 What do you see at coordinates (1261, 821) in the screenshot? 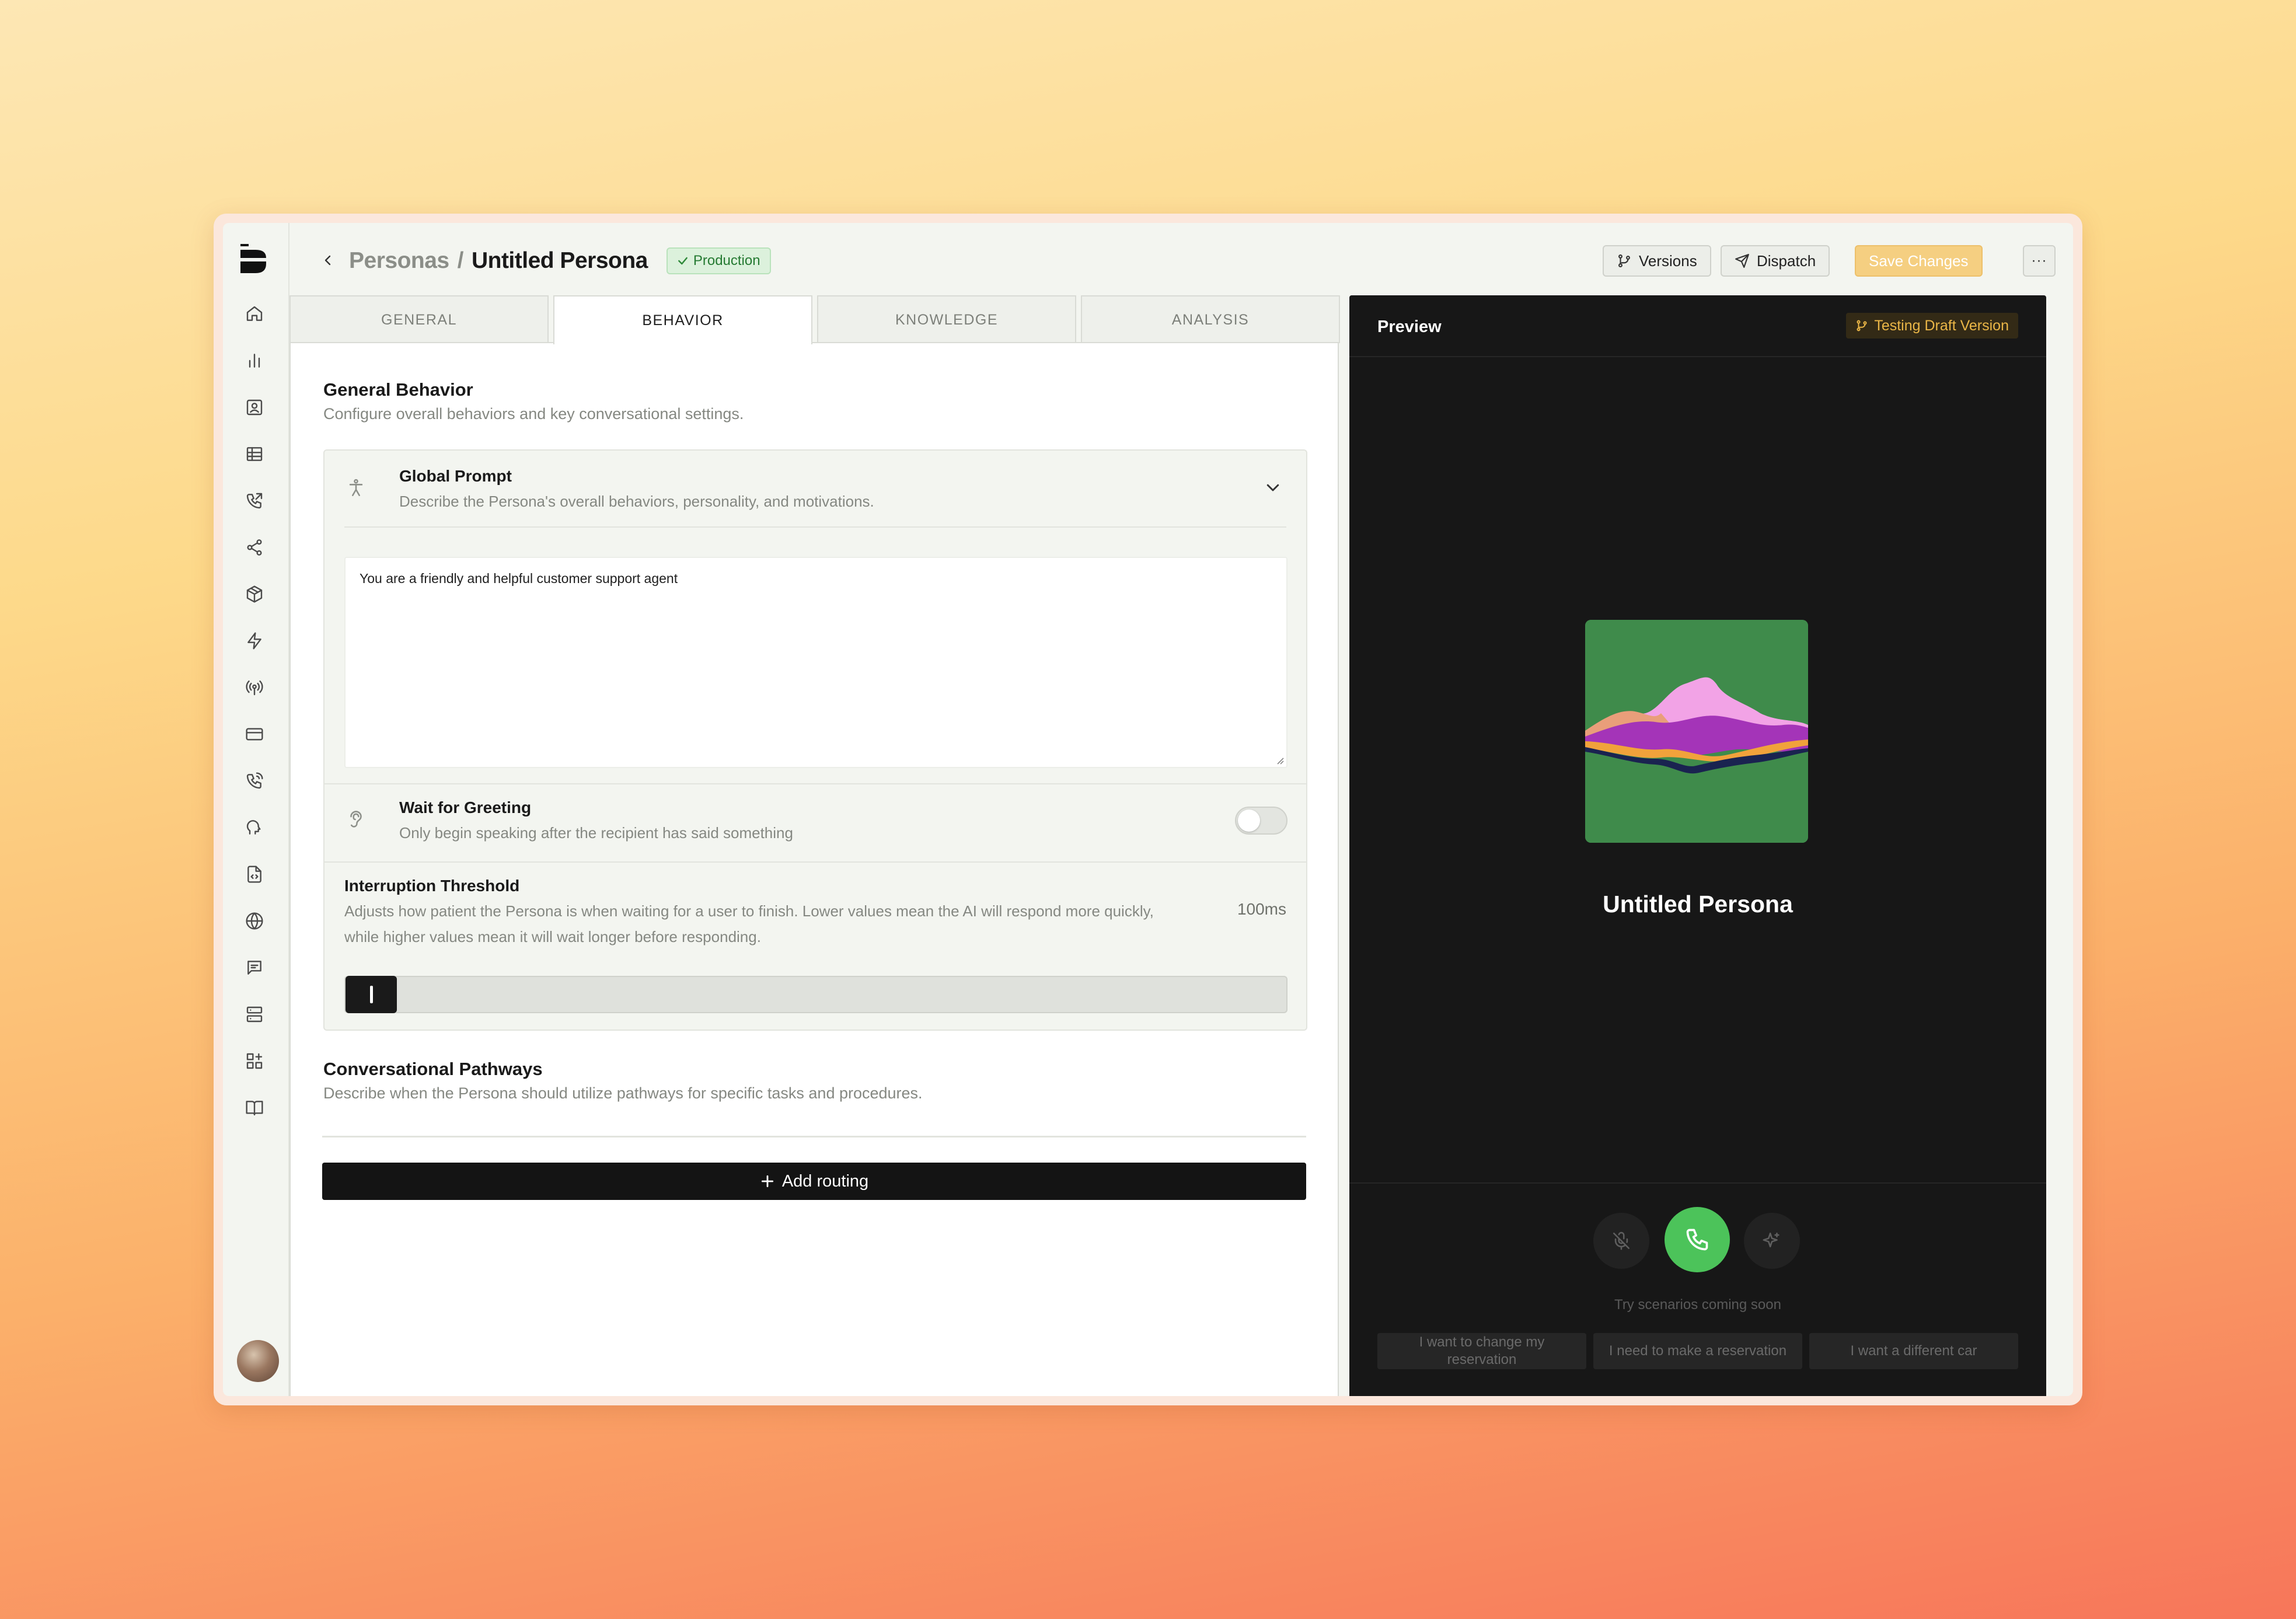
I see `wait-for-greeting-toggle` at bounding box center [1261, 821].